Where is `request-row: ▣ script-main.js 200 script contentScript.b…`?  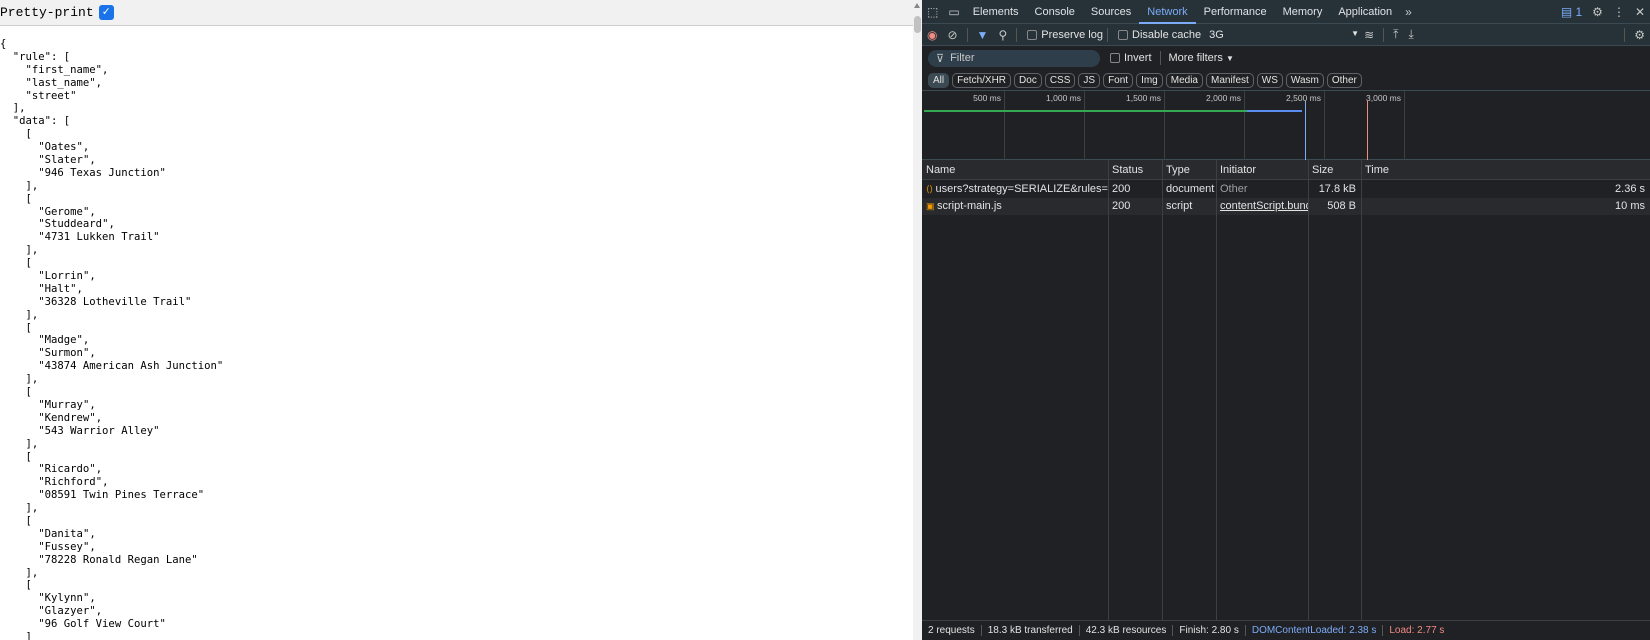 request-row: ▣ script-main.js 200 script contentScript.b… is located at coordinates (1286, 206).